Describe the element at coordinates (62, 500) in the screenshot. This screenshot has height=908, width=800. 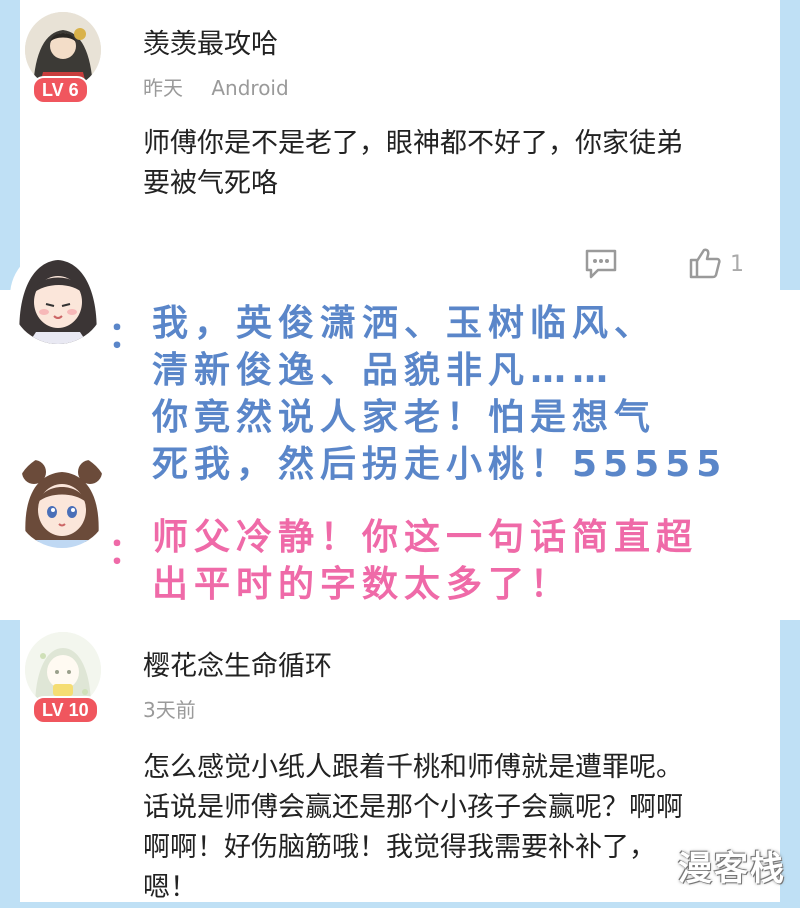
I see `twin-bun-girl-avatar-icon` at that location.